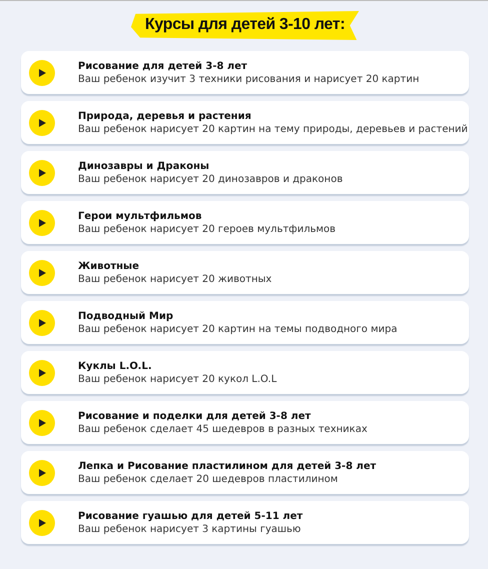 This screenshot has width=488, height=569. What do you see at coordinates (245, 272) in the screenshot?
I see `course-card: Животные Ваш ребенок нарисует 20 животных` at bounding box center [245, 272].